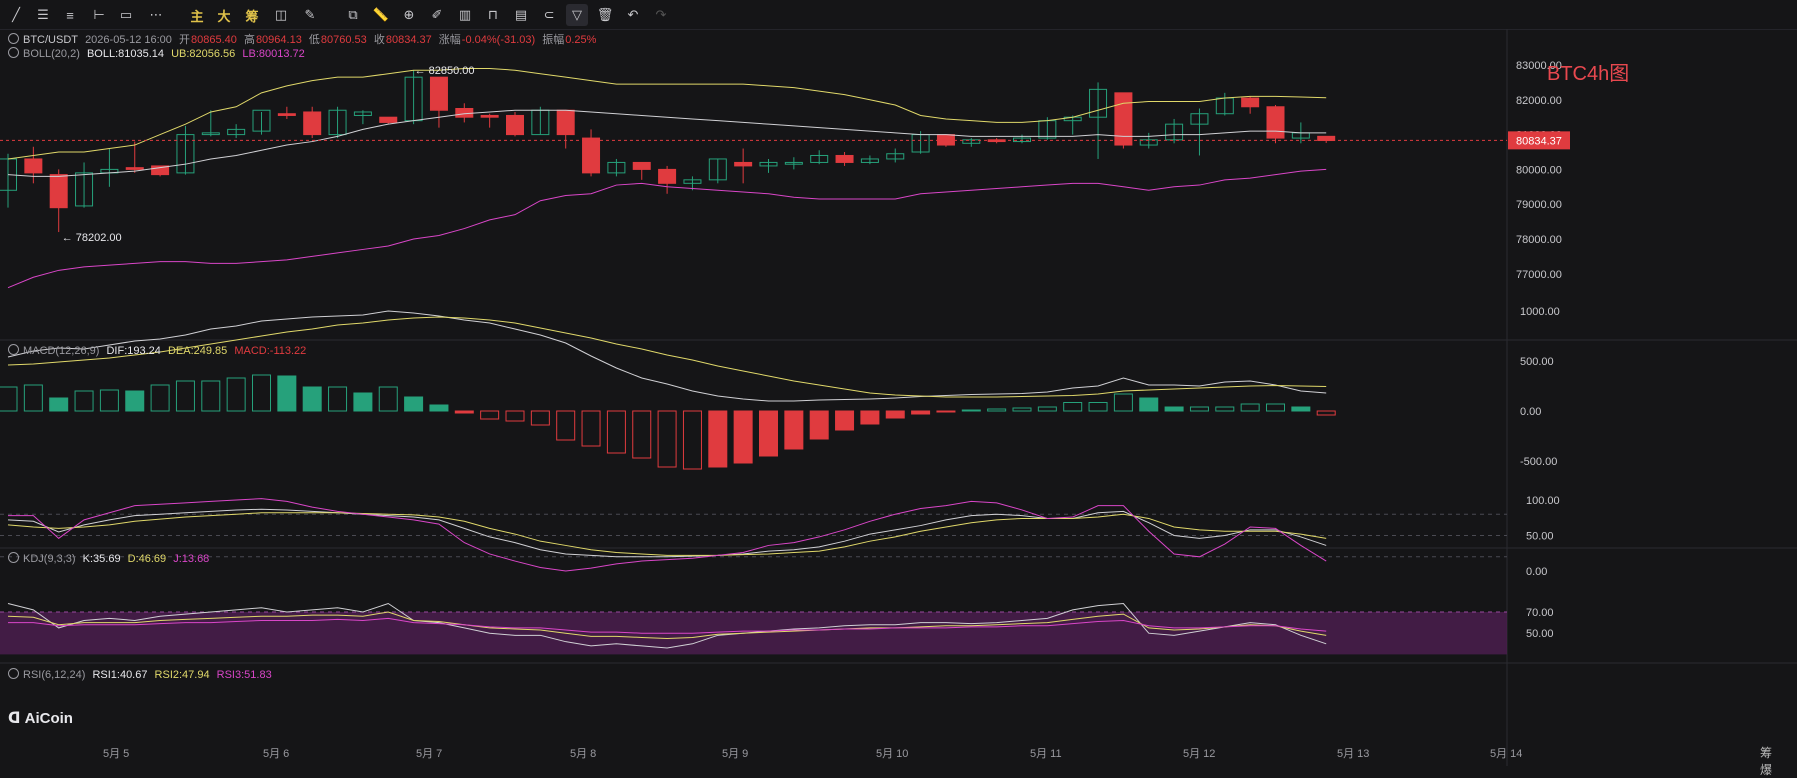 The width and height of the screenshot is (1797, 778). I want to click on logo-text: AiCoin, so click(48, 718).